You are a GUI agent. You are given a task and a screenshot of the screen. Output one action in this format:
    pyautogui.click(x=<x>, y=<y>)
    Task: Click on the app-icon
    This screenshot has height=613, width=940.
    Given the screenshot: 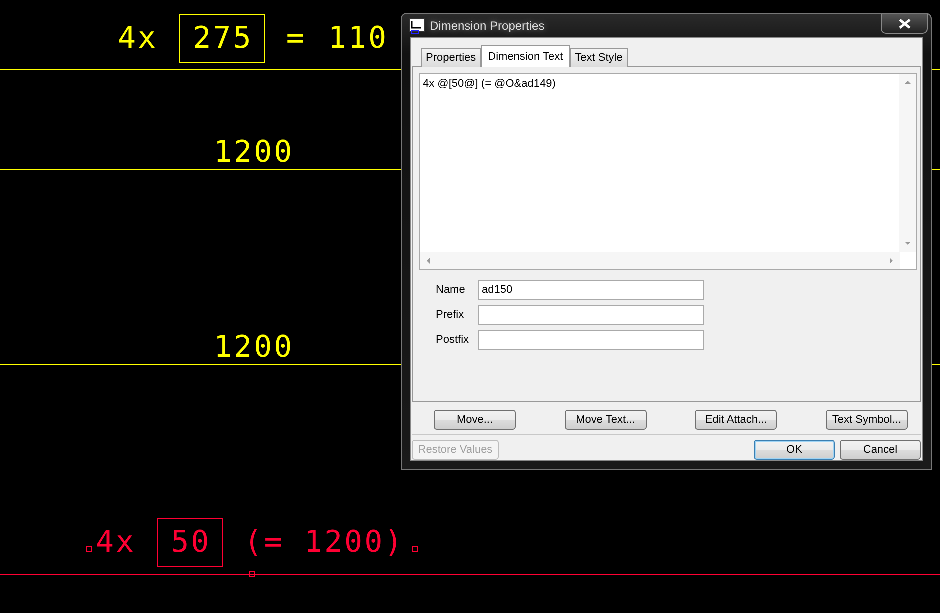 What is the action you would take?
    pyautogui.click(x=417, y=26)
    